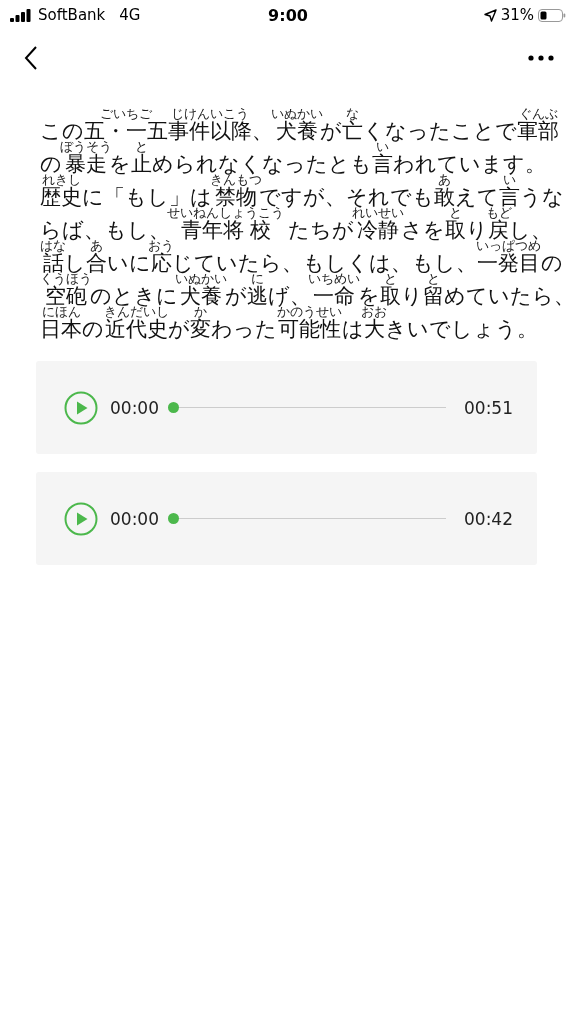  What do you see at coordinates (288, 15) in the screenshot?
I see `clock-time: 9:00` at bounding box center [288, 15].